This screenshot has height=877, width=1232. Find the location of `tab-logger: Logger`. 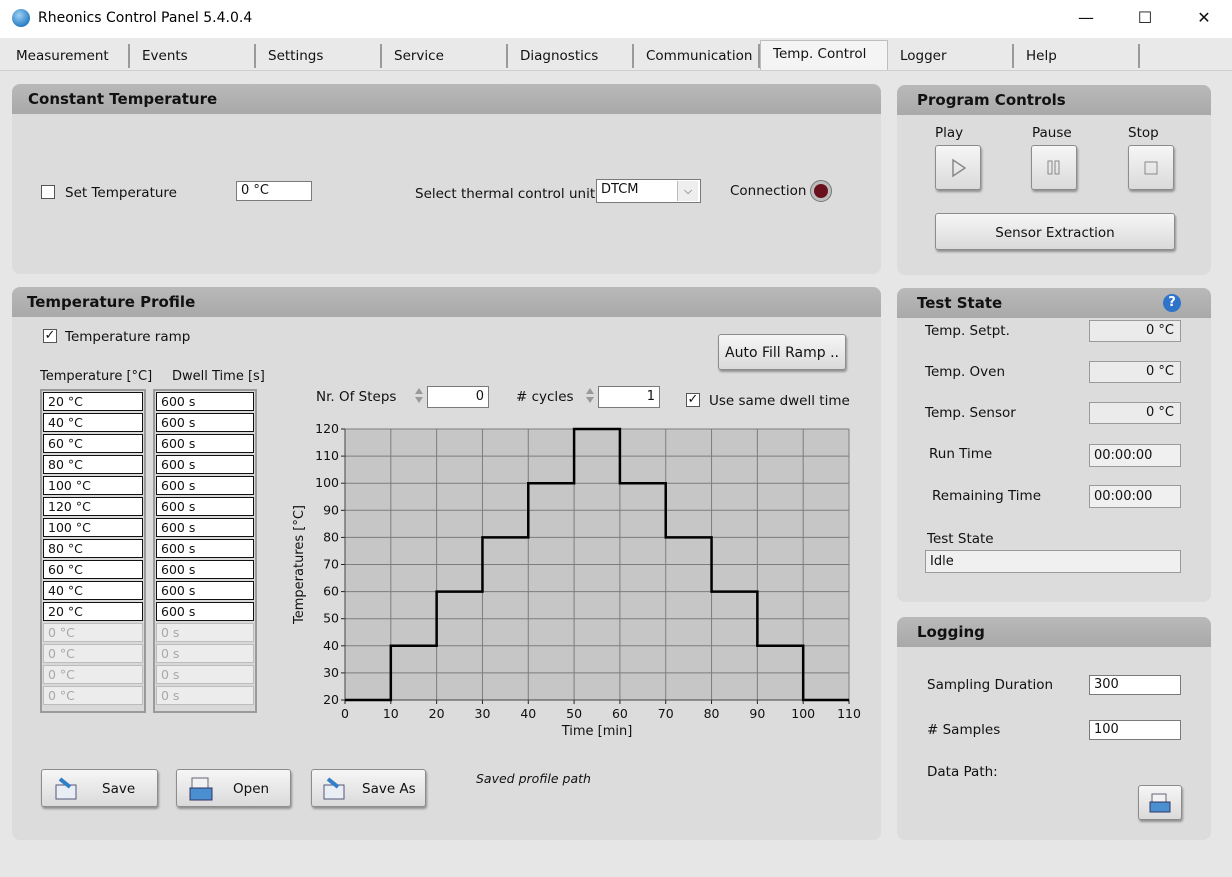

tab-logger: Logger is located at coordinates (951, 56).